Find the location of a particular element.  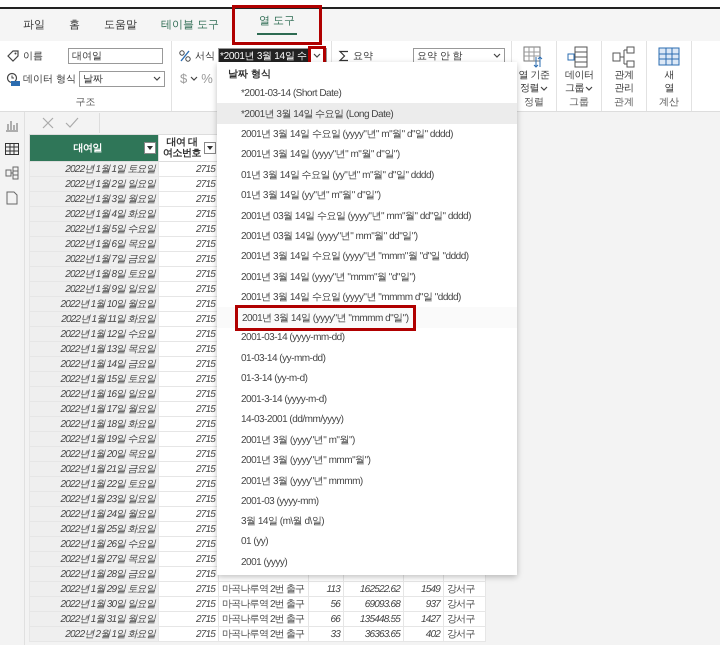

table-cell: 2022년 1월 11일 화요일 is located at coordinates (94, 319).